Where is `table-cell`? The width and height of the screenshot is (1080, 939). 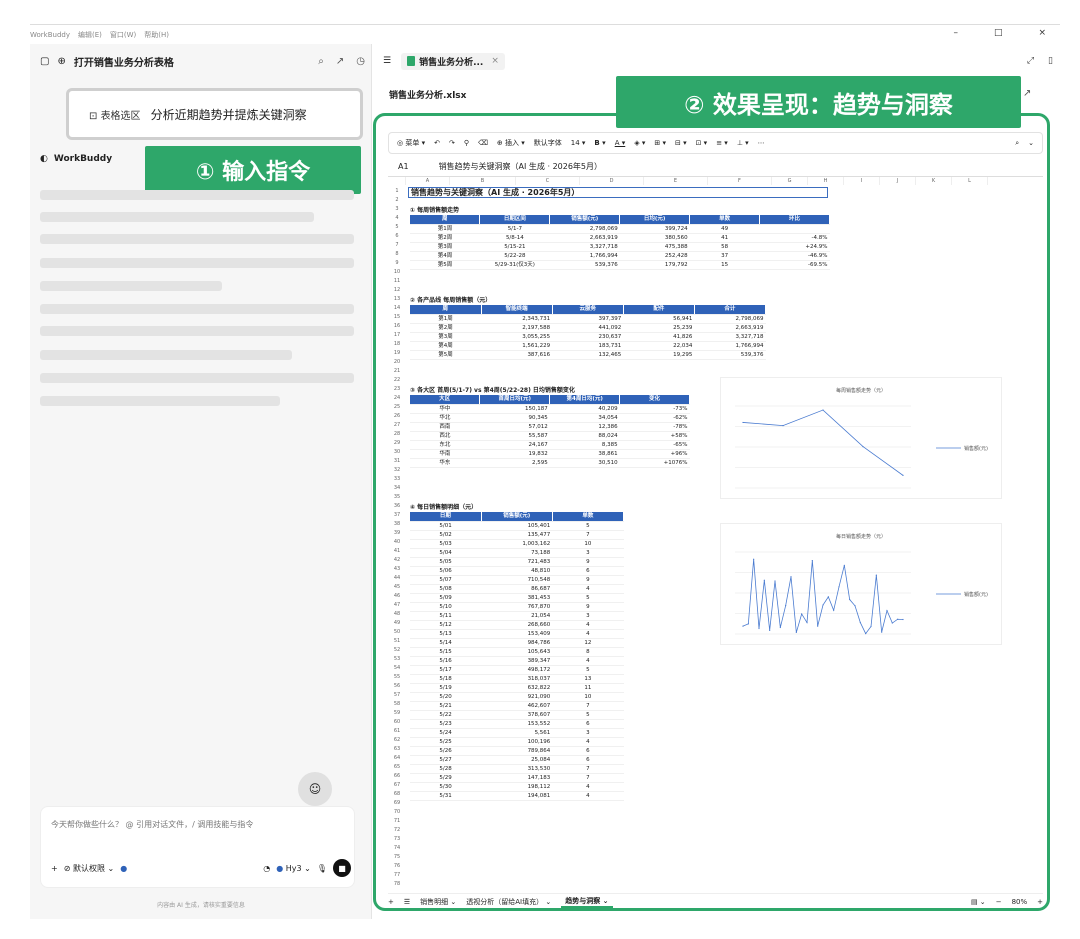
table-cell is located at coordinates (794, 229).